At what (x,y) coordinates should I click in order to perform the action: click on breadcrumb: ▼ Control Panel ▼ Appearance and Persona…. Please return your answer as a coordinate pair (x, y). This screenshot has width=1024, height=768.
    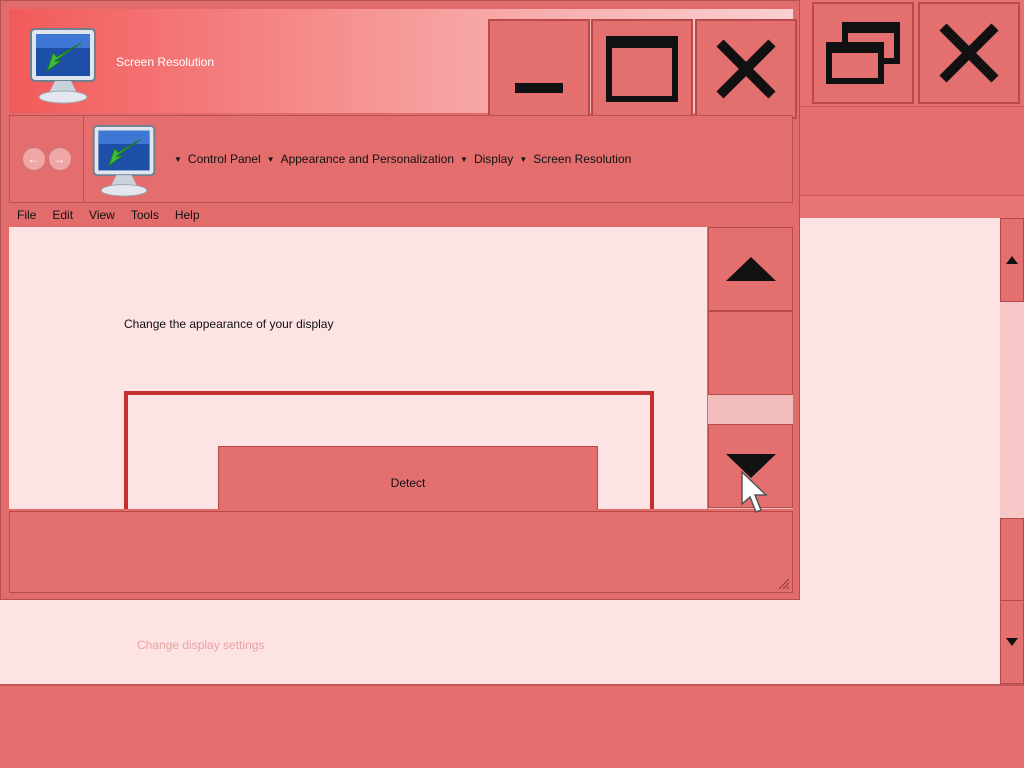
    Looking at the image, I should click on (402, 159).